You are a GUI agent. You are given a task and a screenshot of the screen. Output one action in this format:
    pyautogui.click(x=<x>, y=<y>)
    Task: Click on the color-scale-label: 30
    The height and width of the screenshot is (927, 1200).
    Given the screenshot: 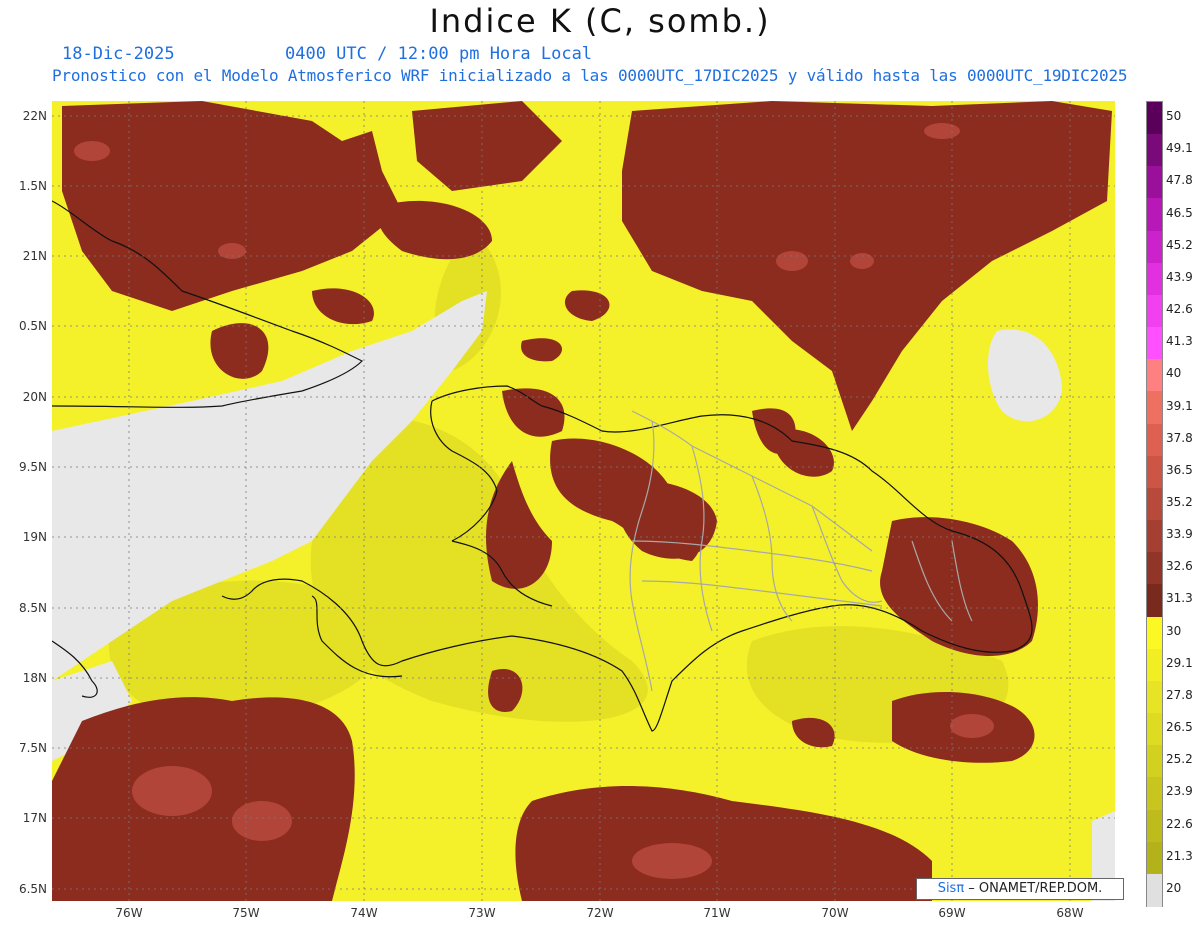 What is the action you would take?
    pyautogui.click(x=1174, y=630)
    